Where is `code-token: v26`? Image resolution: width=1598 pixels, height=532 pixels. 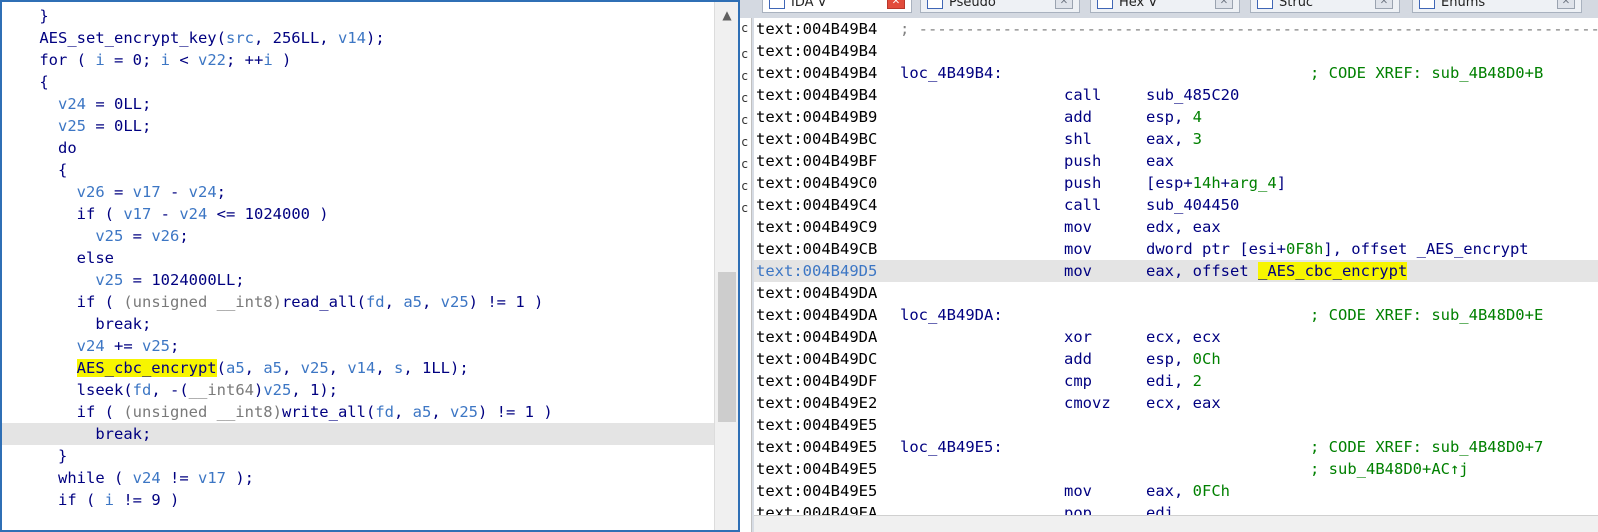 code-token: v26 is located at coordinates (91, 192).